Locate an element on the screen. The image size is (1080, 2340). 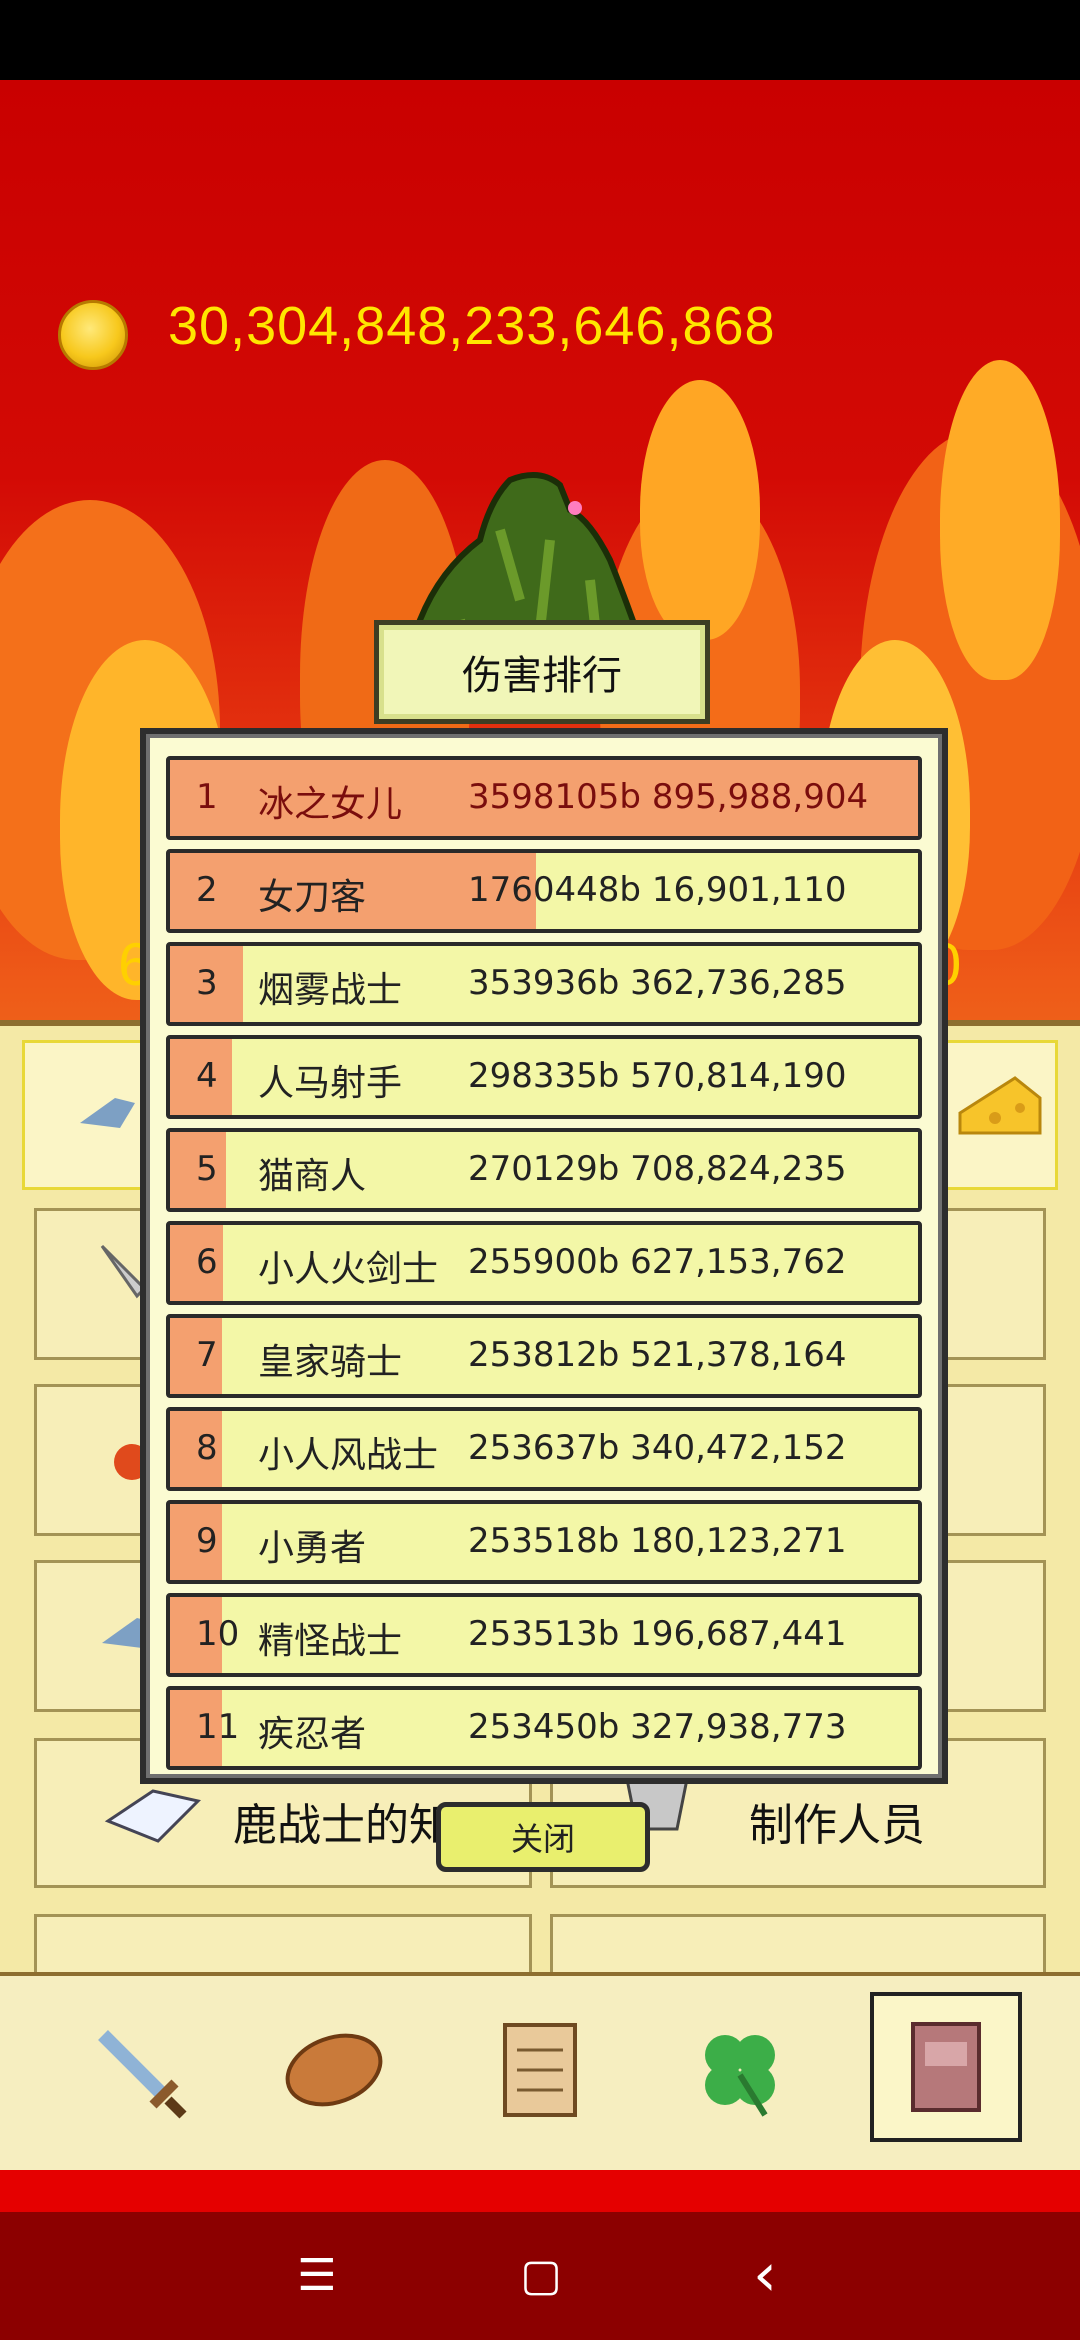
ranking-row: 3 烟雾战士 353936b 362,736,285 is located at coordinates (544, 984).